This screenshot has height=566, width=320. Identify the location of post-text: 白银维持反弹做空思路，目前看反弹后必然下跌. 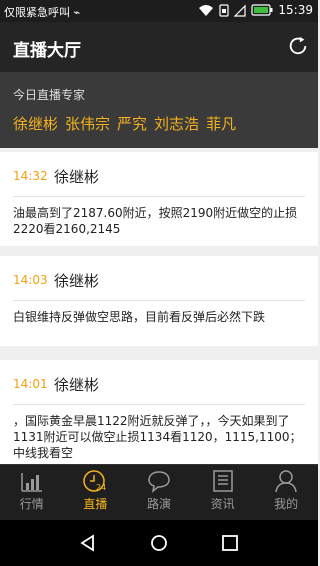
(139, 317).